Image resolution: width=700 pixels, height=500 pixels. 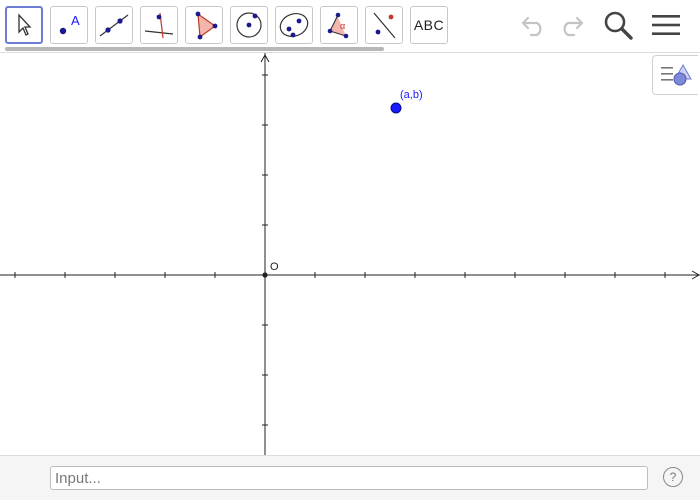 I want to click on polygon-tool-button, so click(x=204, y=25).